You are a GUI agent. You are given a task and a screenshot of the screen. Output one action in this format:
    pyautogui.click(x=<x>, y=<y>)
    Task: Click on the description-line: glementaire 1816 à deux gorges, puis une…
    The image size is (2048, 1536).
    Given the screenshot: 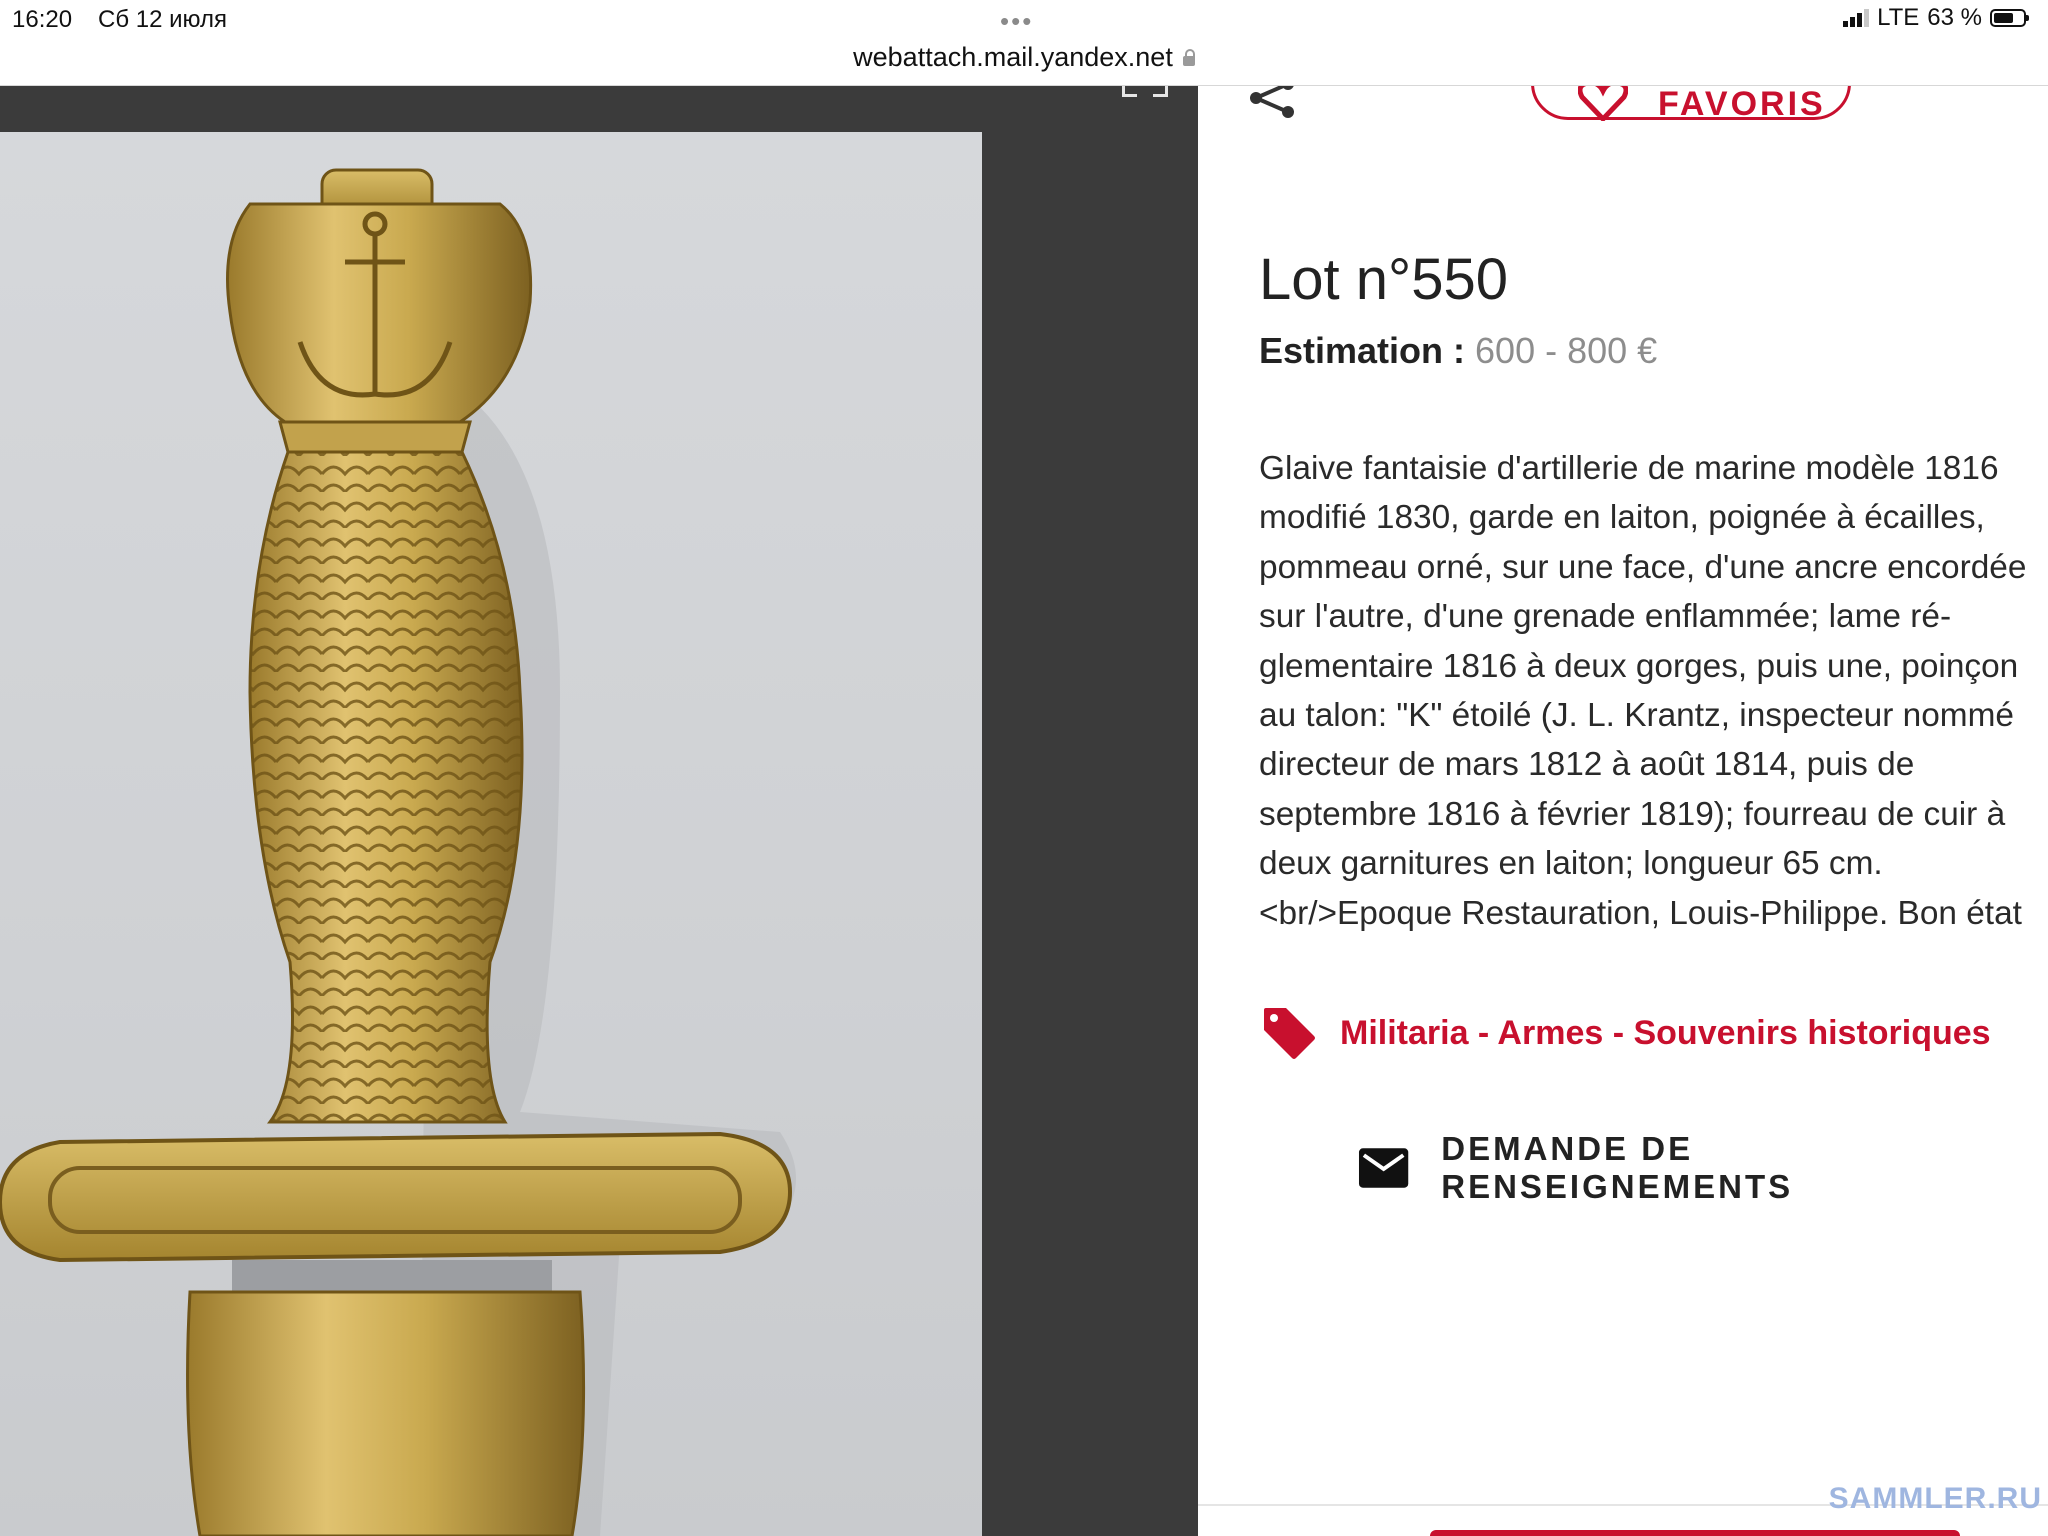 What is the action you would take?
    pyautogui.click(x=1639, y=666)
    